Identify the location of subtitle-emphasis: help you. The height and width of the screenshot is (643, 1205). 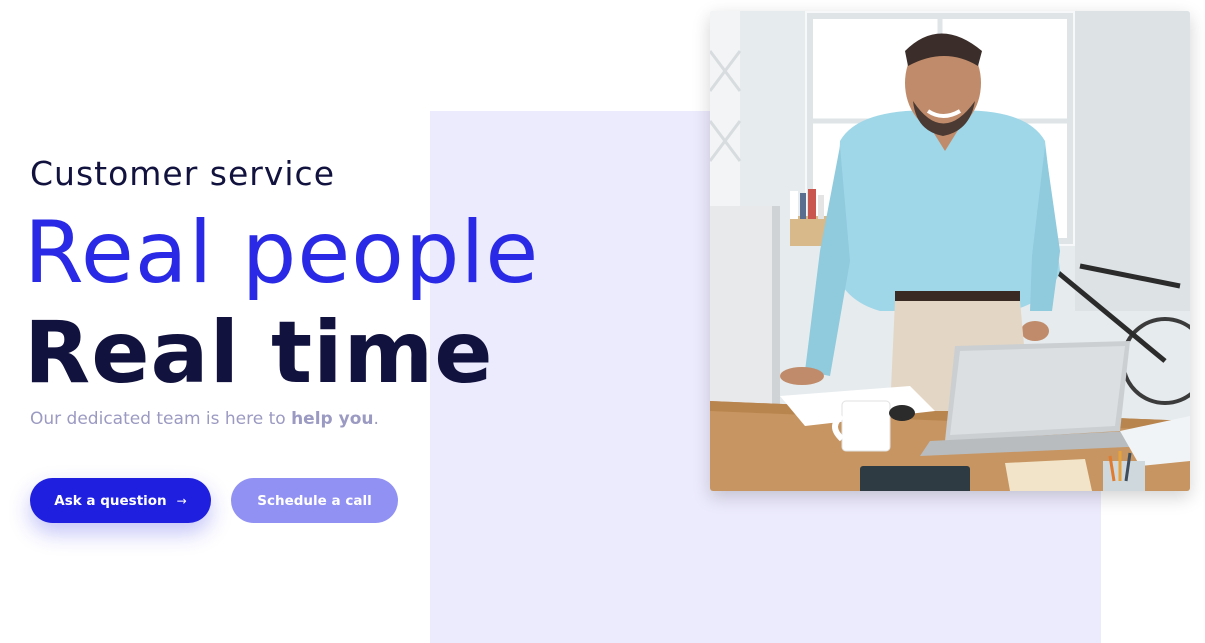
(332, 419).